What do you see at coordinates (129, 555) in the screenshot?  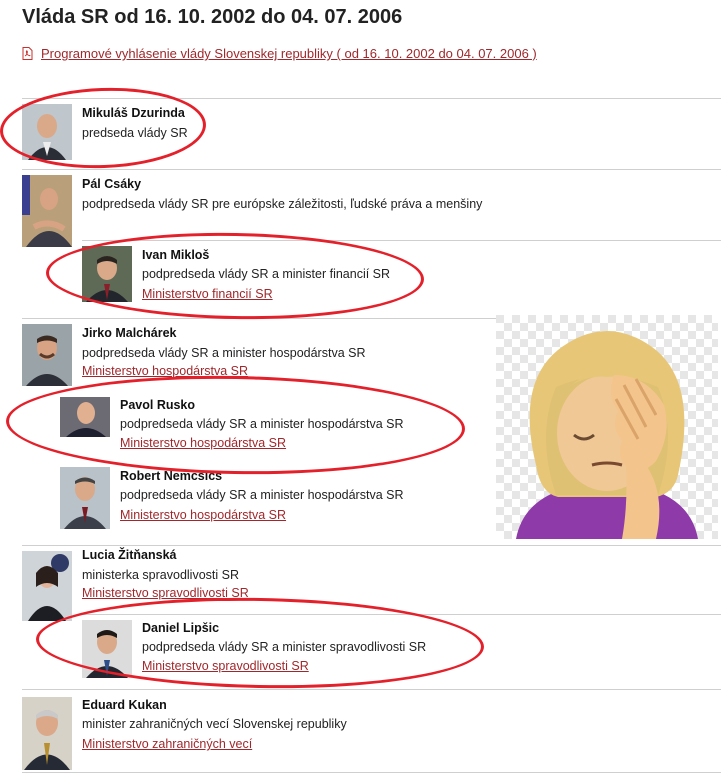 I see `member-name: Lucia Žitňanská` at bounding box center [129, 555].